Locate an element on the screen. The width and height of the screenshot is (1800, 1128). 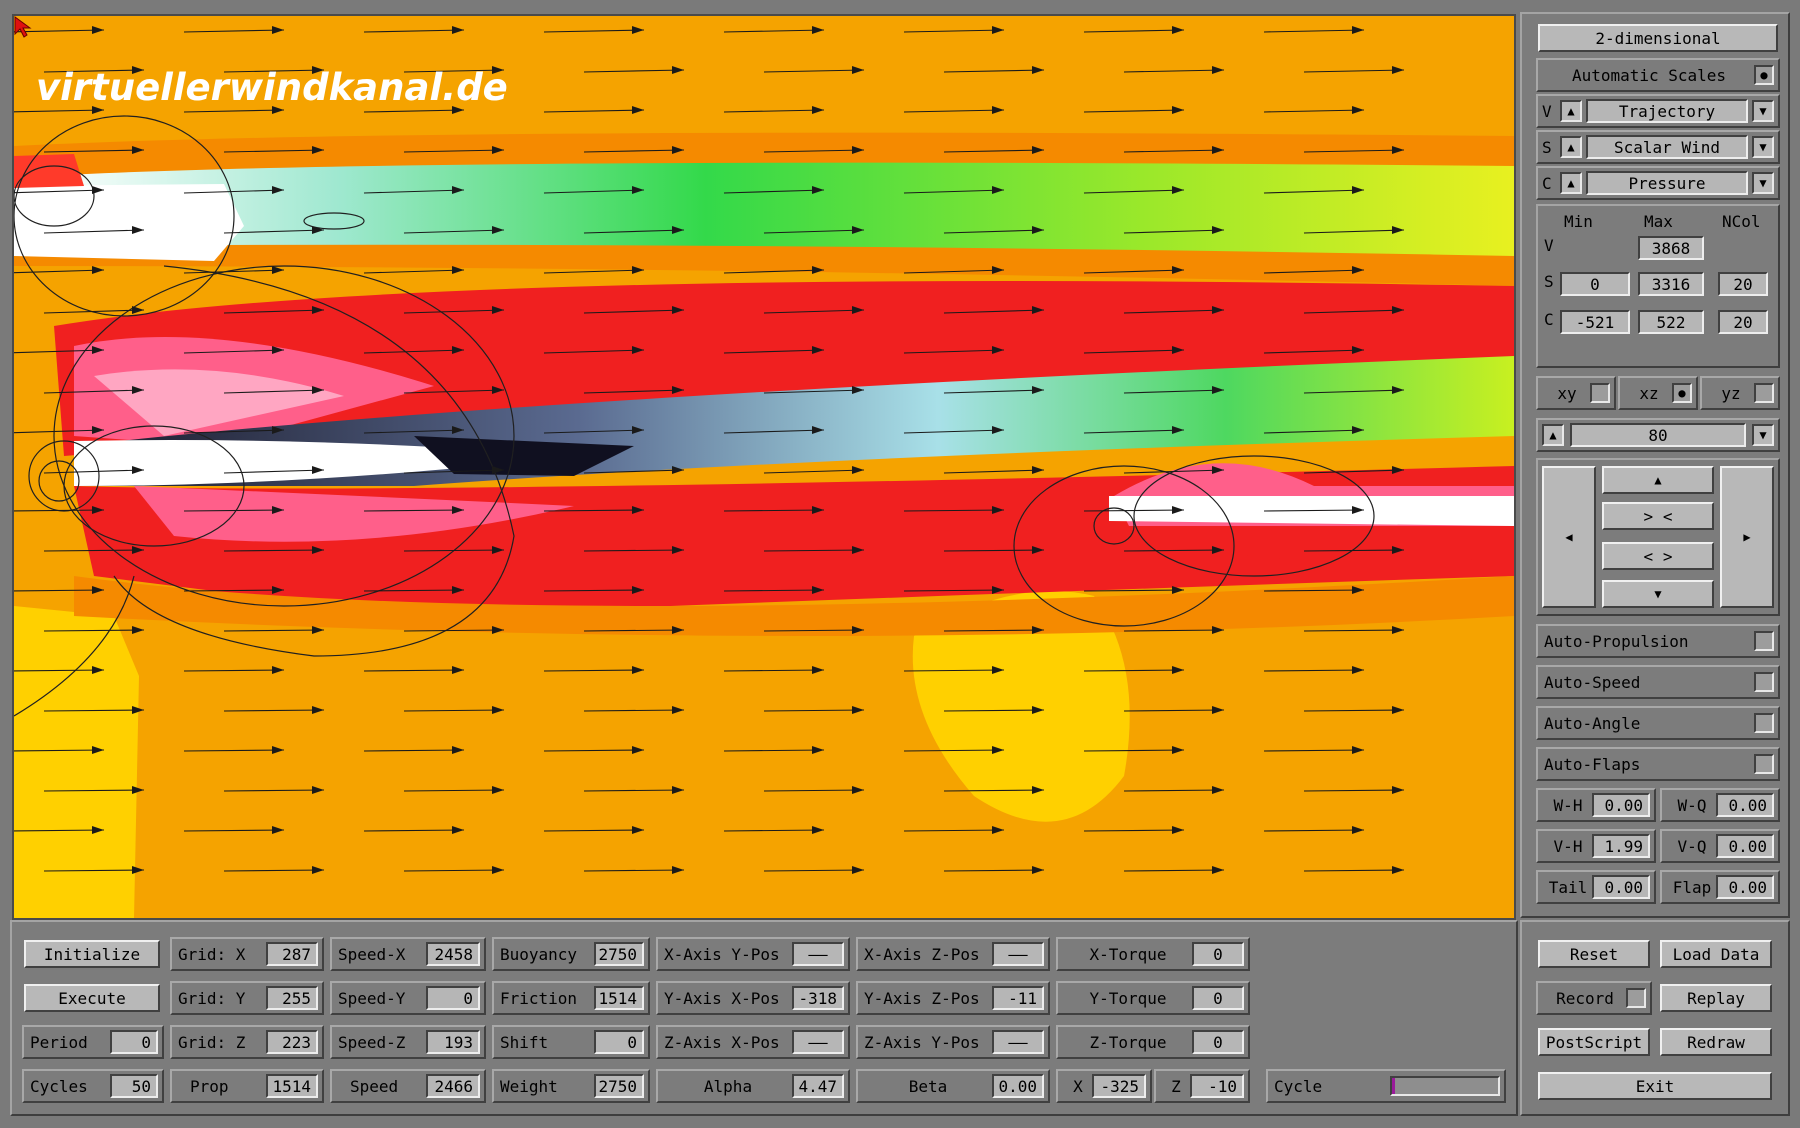
slice-down-button: ▼ is located at coordinates (1763, 435).